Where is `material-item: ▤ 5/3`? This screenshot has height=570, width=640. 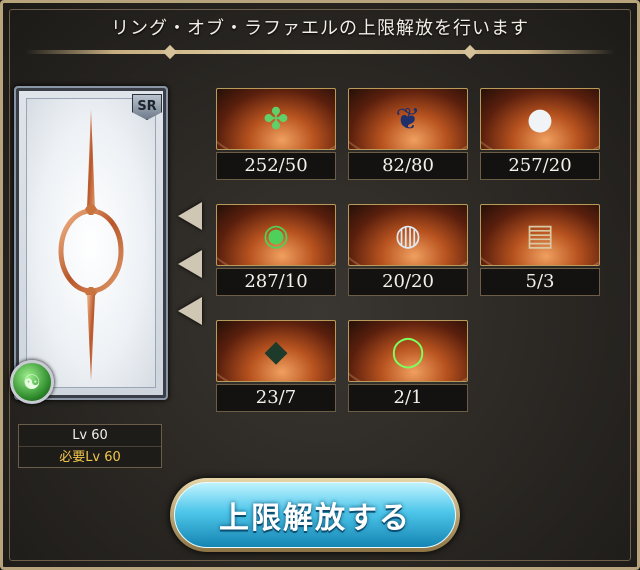 material-item: ▤ 5/3 is located at coordinates (540, 250).